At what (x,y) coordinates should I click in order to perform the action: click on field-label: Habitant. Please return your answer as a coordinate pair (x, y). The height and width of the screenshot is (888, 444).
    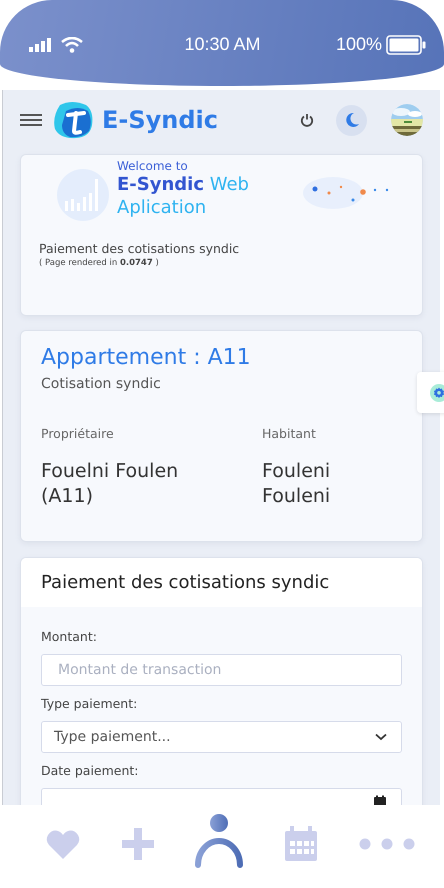
    Looking at the image, I should click on (289, 433).